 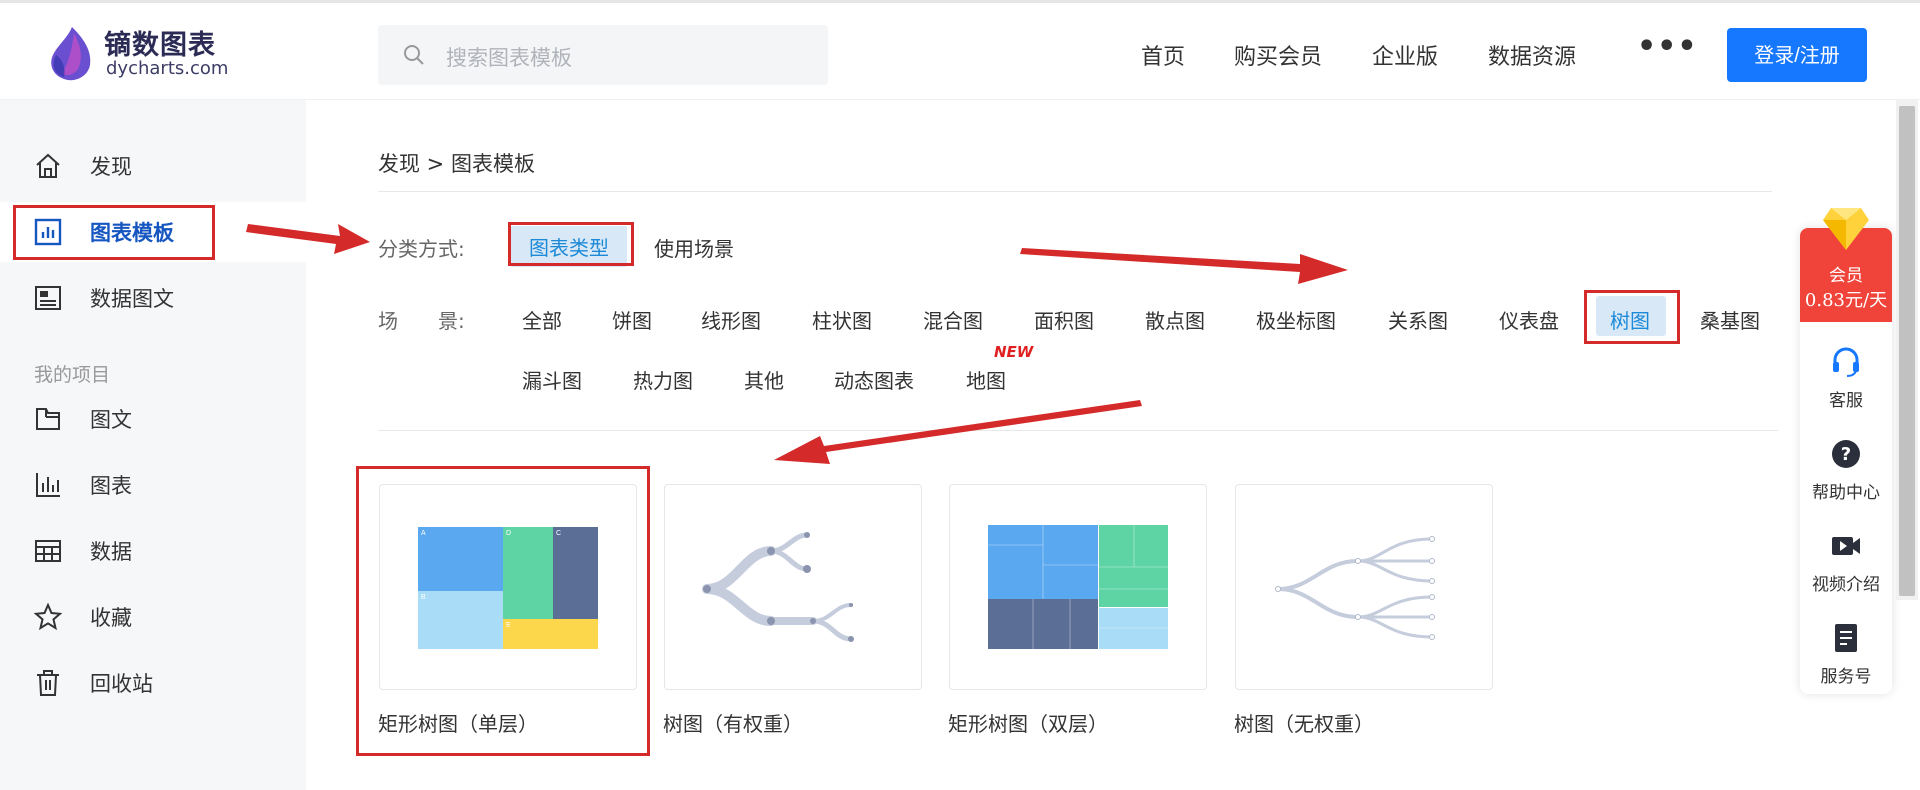 What do you see at coordinates (1846, 401) in the screenshot?
I see `customer-service-label: 客服` at bounding box center [1846, 401].